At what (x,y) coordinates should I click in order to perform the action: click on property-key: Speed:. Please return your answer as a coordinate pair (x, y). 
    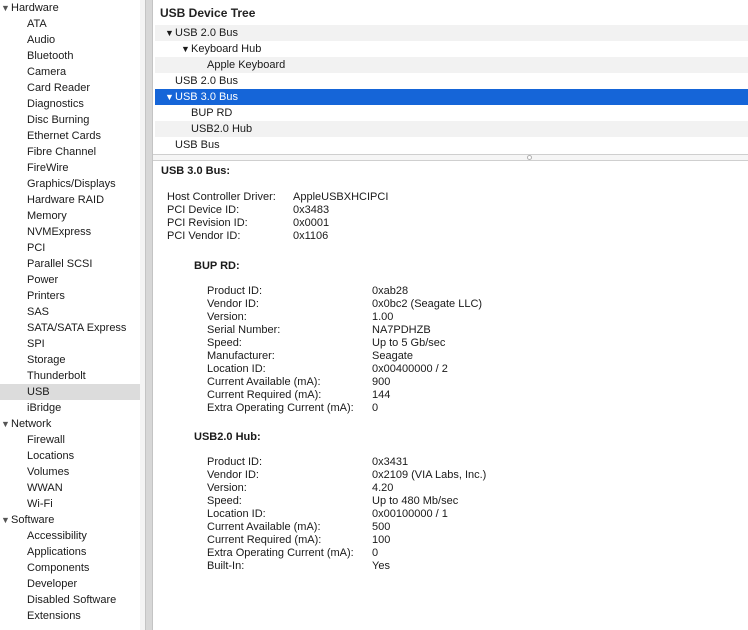
    Looking at the image, I should click on (224, 501).